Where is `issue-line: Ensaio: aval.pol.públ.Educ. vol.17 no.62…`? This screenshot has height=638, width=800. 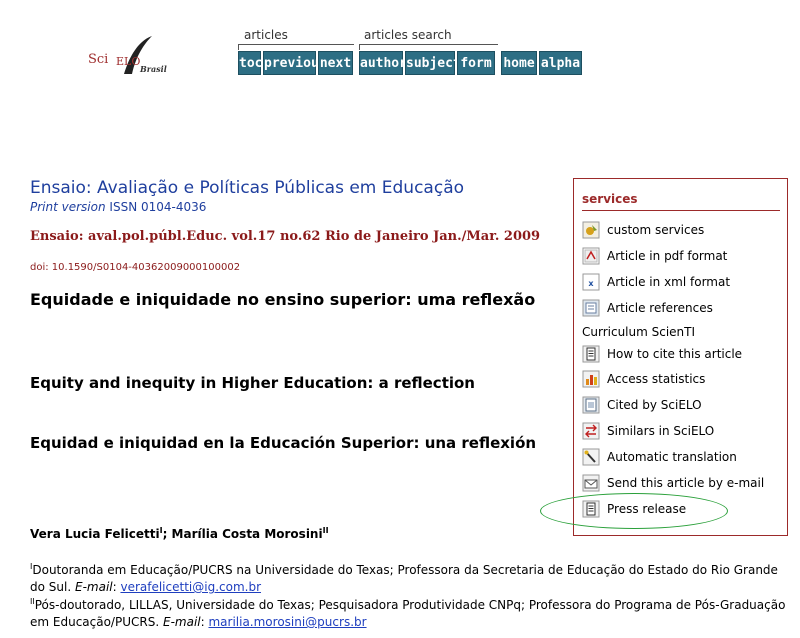
issue-line: Ensaio: aval.pol.públ.Educ. vol.17 no.62… is located at coordinates (285, 236).